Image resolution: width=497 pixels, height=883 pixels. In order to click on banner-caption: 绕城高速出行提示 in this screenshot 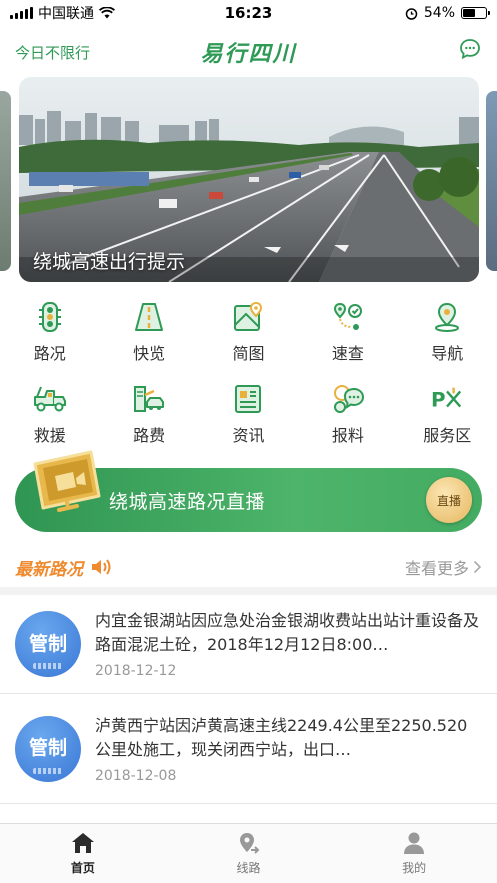, I will do `click(109, 262)`.